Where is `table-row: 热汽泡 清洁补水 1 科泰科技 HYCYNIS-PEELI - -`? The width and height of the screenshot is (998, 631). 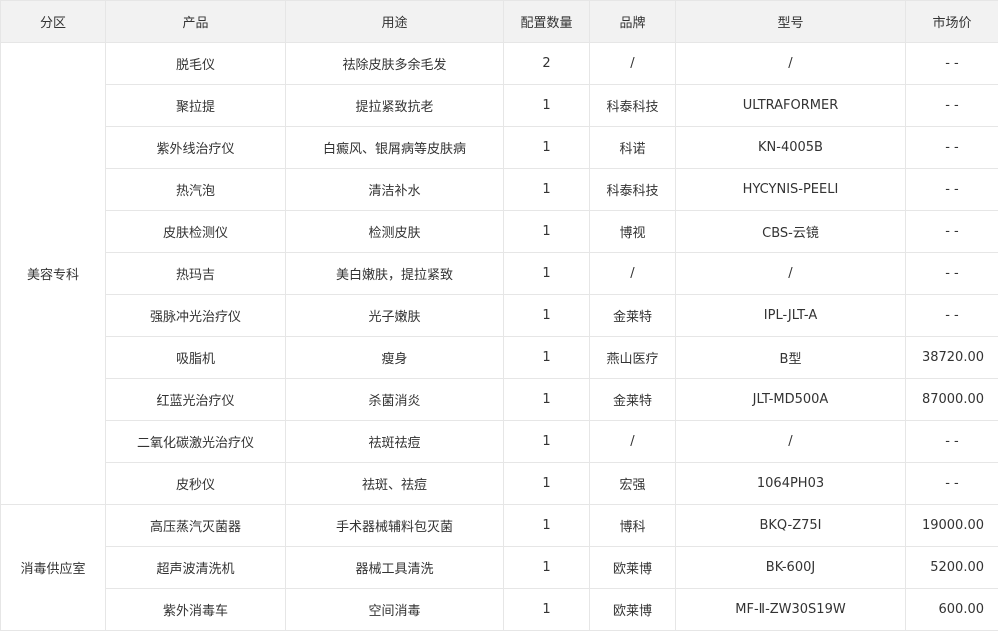
table-row: 热汽泡 清洁补水 1 科泰科技 HYCYNIS-PEELI - - is located at coordinates (499, 189).